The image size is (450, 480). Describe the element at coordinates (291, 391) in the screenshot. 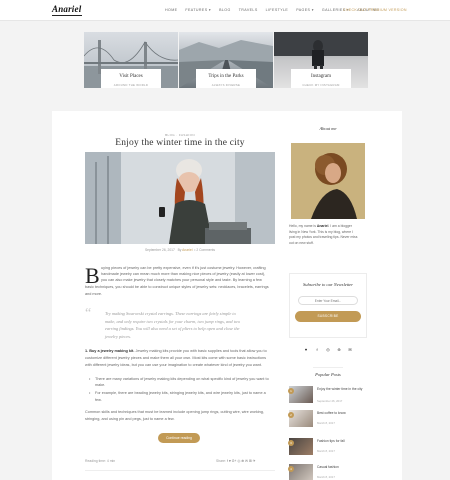

I see `popular-rank-badge: 1` at that location.